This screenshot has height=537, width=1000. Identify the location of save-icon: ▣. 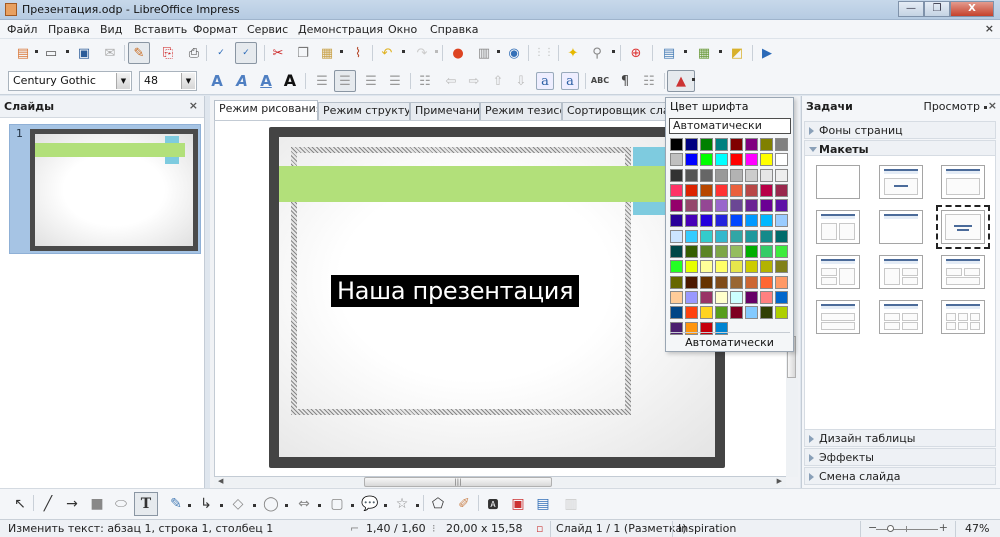
(84, 53).